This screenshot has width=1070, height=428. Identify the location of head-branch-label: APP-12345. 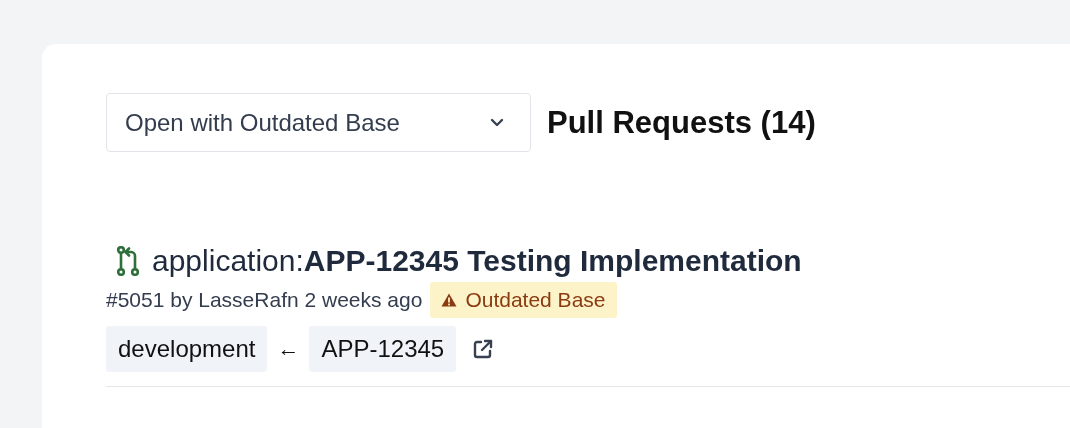
(383, 349).